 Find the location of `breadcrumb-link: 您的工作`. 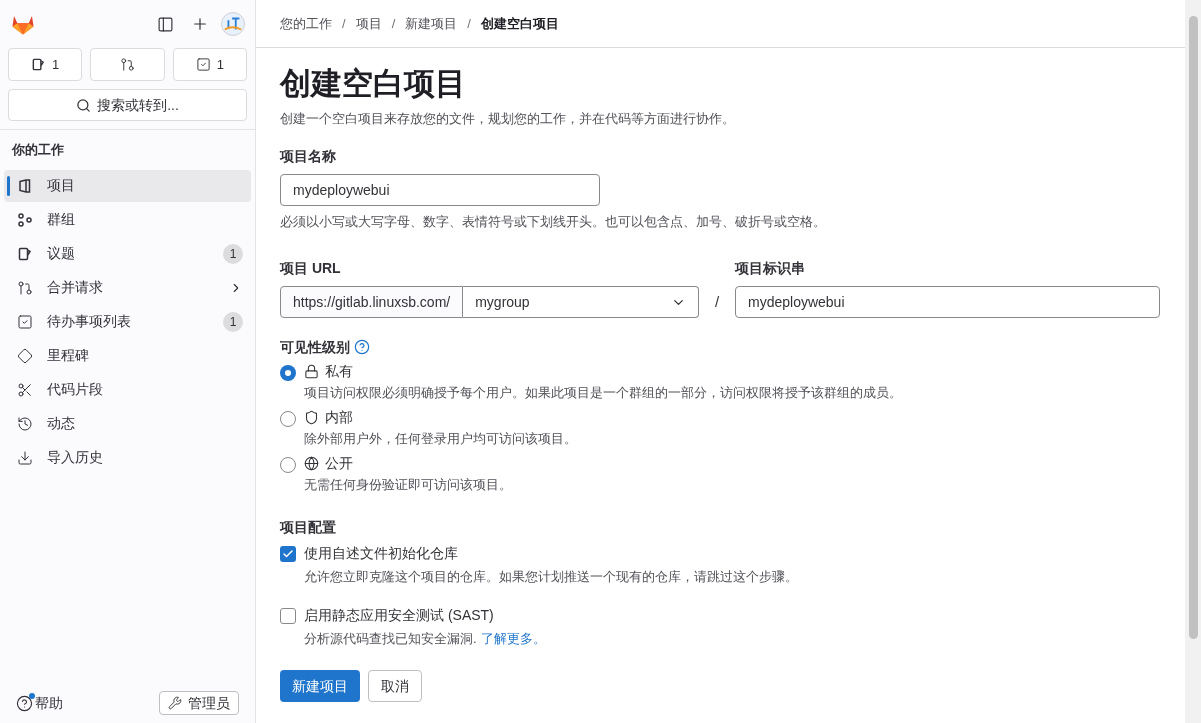

breadcrumb-link: 您的工作 is located at coordinates (306, 23).